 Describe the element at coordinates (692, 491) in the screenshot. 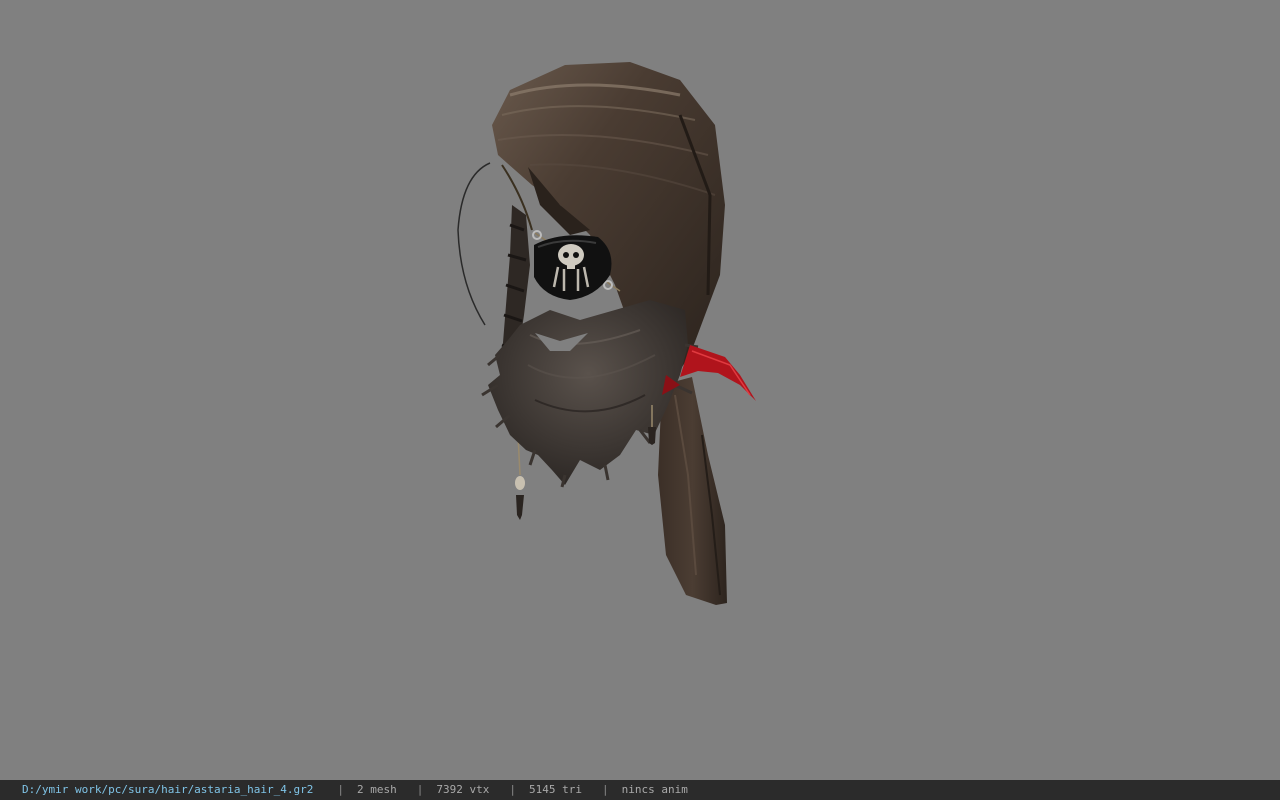

I see `ponytail` at that location.